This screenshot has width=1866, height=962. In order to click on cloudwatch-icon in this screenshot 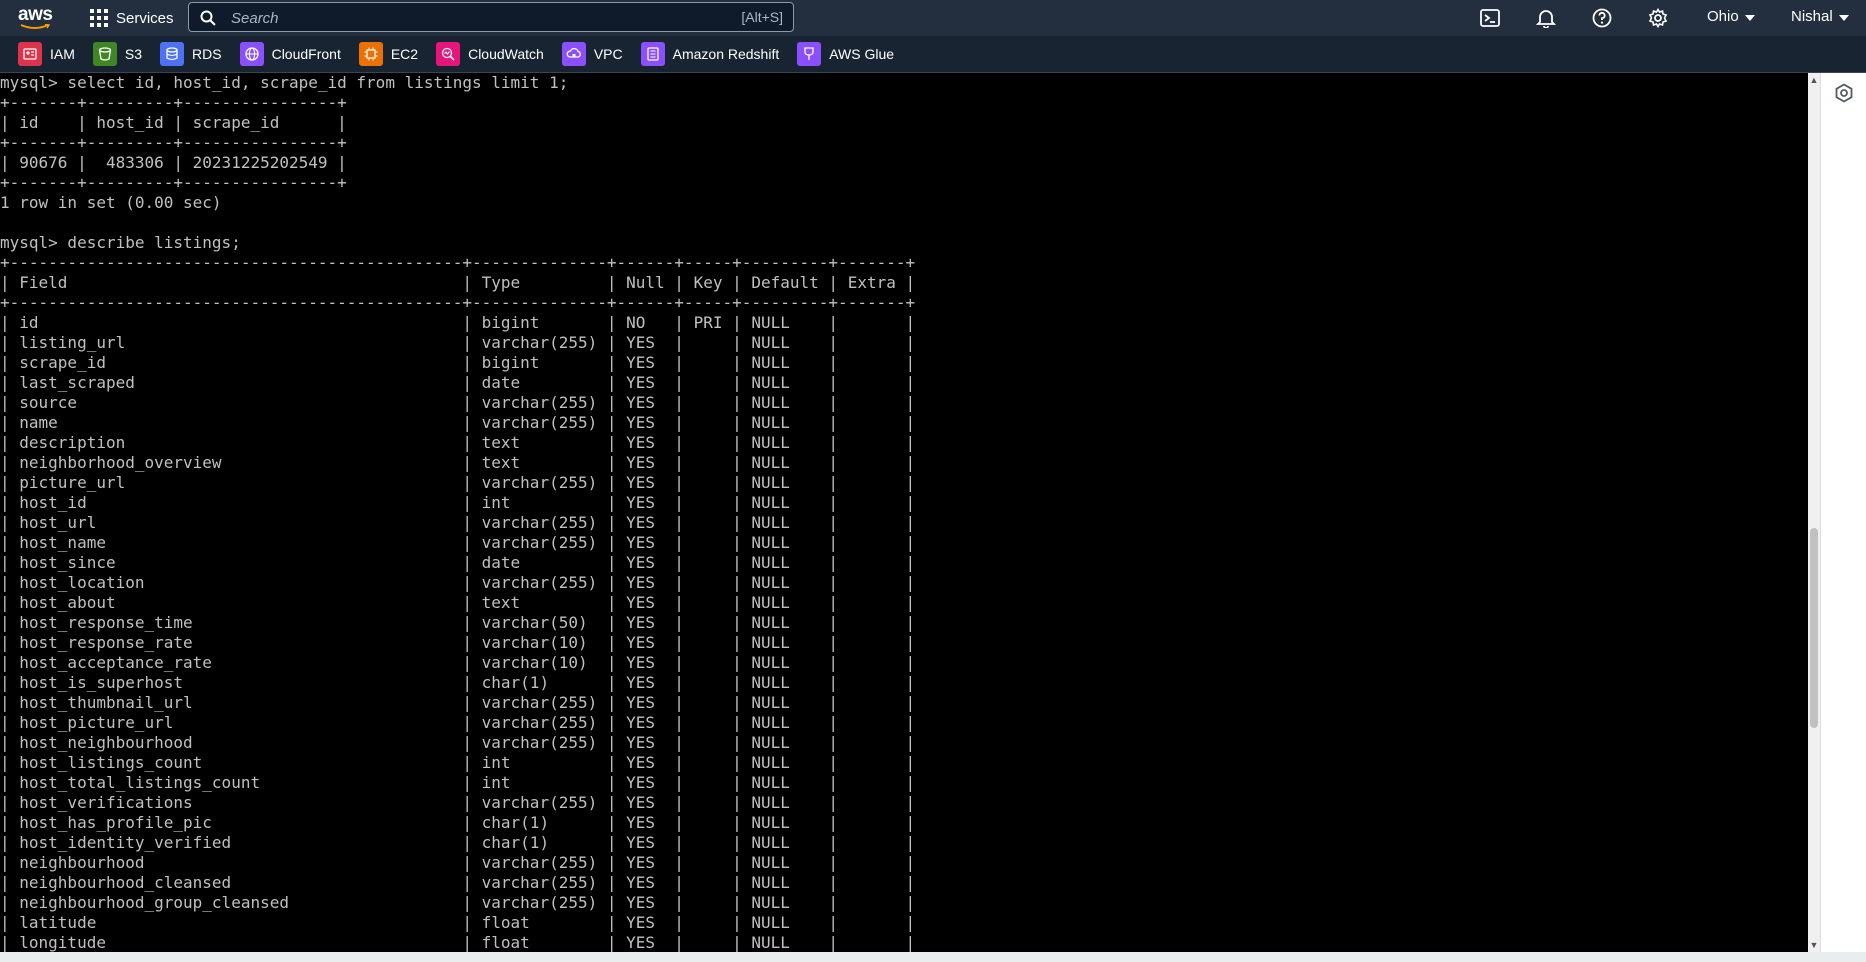, I will do `click(448, 54)`.